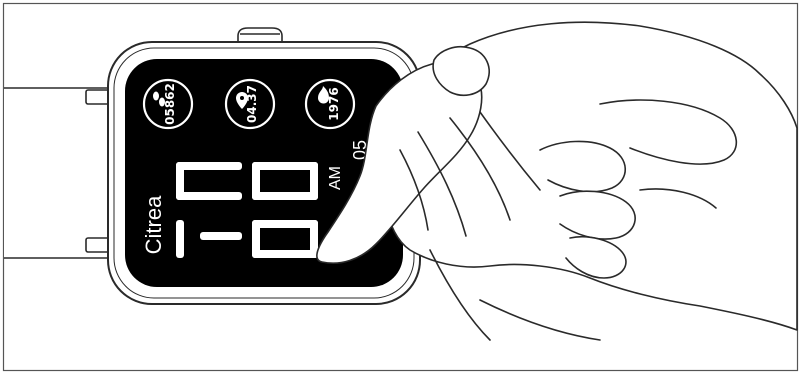 The height and width of the screenshot is (374, 801). Describe the element at coordinates (260, 35) in the screenshot. I see `crown-button` at that location.